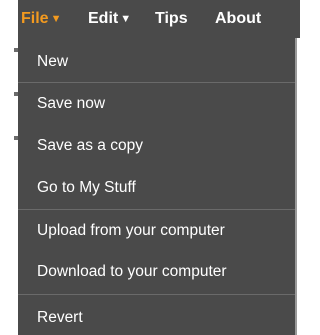 Image resolution: width=320 pixels, height=335 pixels. Describe the element at coordinates (156, 146) in the screenshot. I see `menu-item-save-as-copy: Save as a copy` at that location.